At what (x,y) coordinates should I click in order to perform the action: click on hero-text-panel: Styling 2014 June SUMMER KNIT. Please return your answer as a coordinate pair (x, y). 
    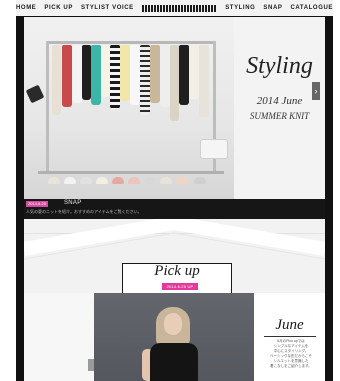
    Looking at the image, I should click on (279, 108).